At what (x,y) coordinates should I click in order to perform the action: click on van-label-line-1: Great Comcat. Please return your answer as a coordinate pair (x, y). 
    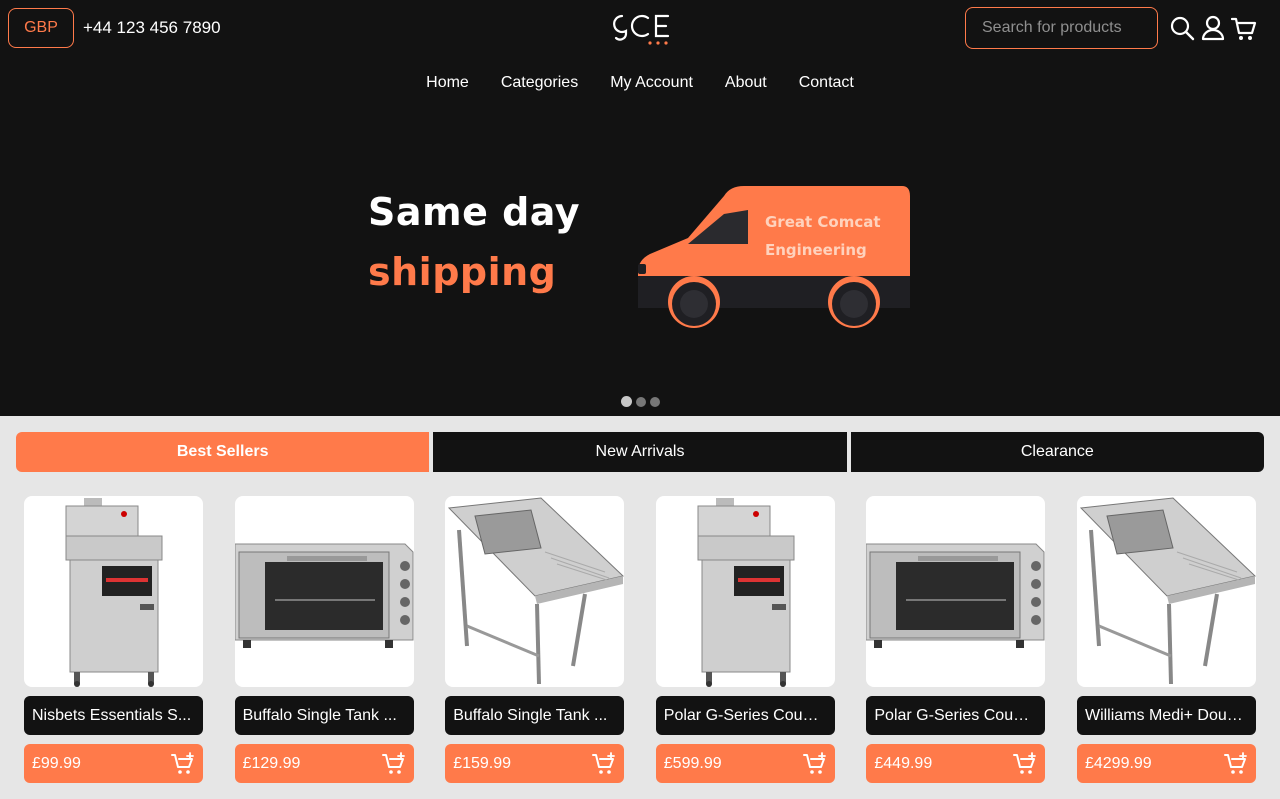
    Looking at the image, I should click on (823, 222).